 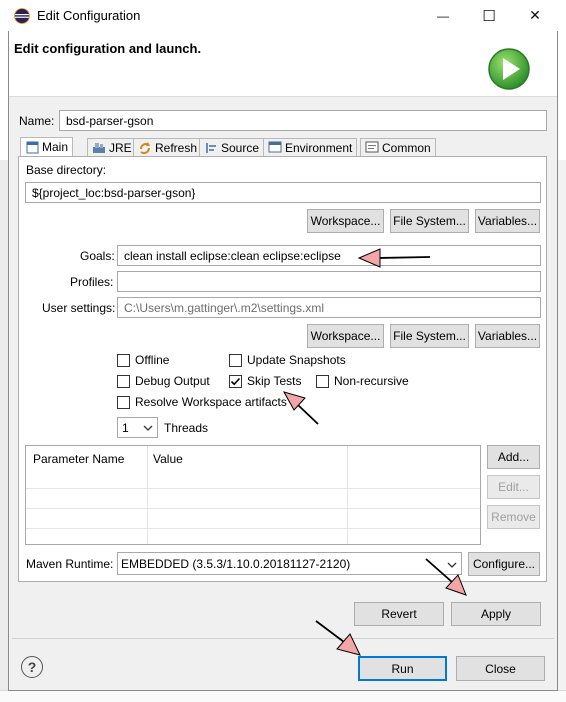 What do you see at coordinates (120, 147) in the screenshot?
I see `tab-jre-label: JRE` at bounding box center [120, 147].